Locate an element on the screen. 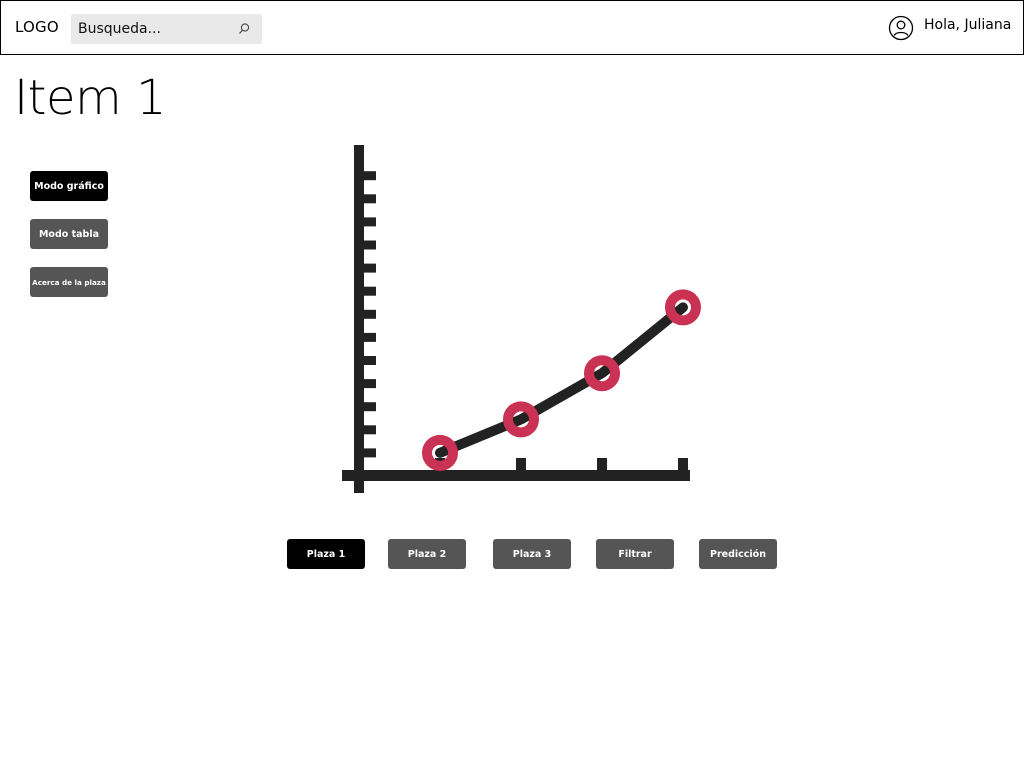 The height and width of the screenshot is (768, 1024). search-input is located at coordinates (151, 29).